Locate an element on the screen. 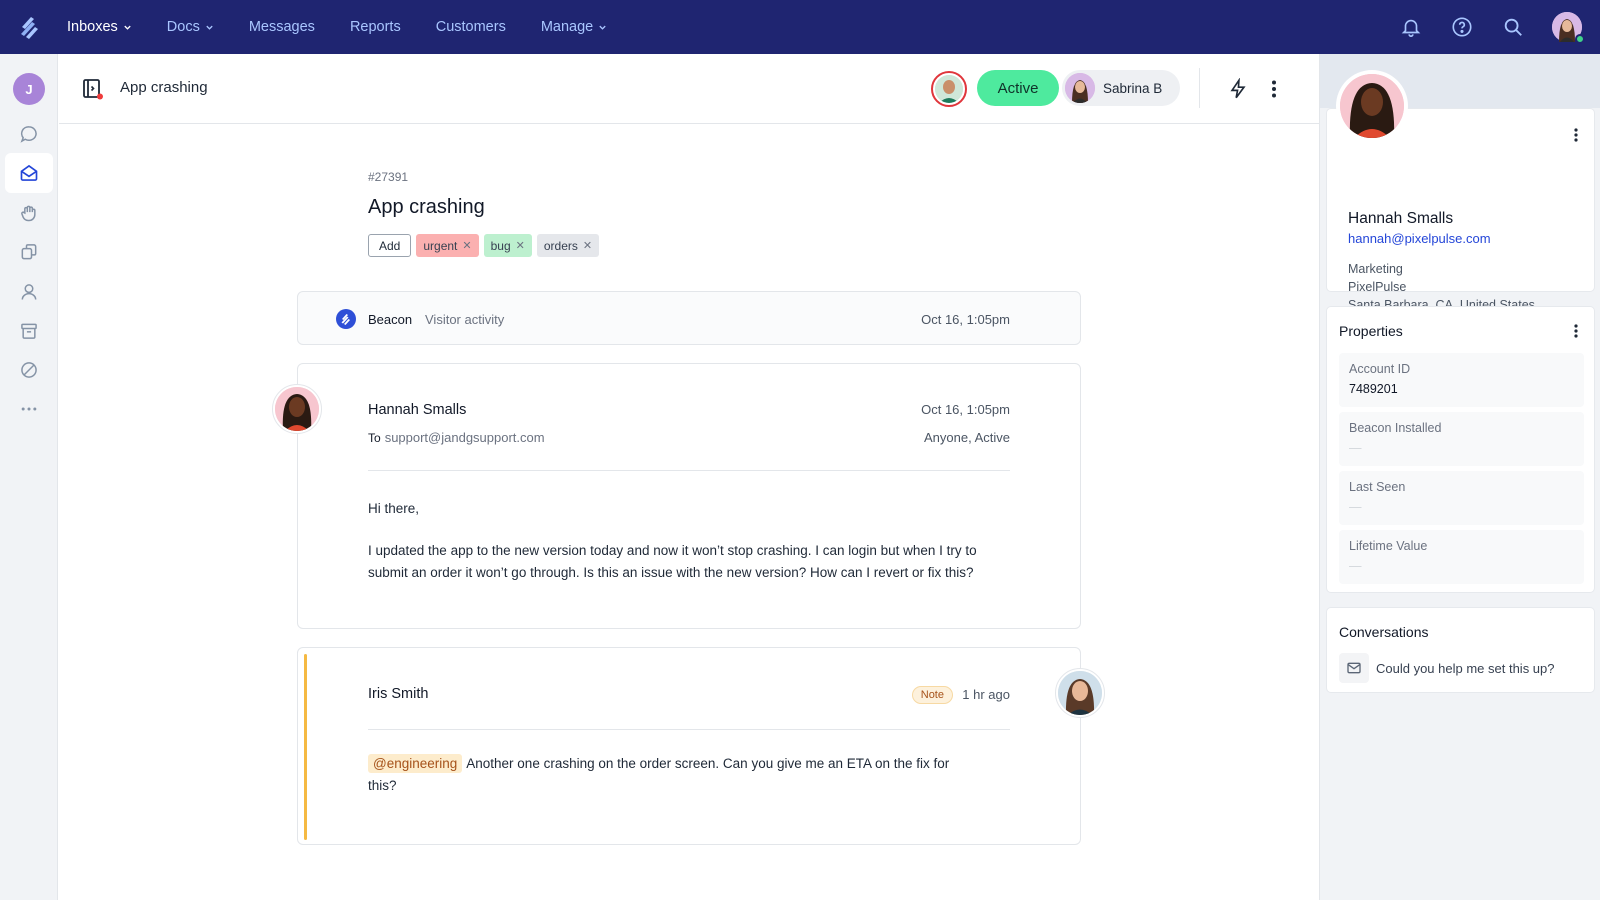  tag-urgent: urgent ✕ is located at coordinates (447, 245).